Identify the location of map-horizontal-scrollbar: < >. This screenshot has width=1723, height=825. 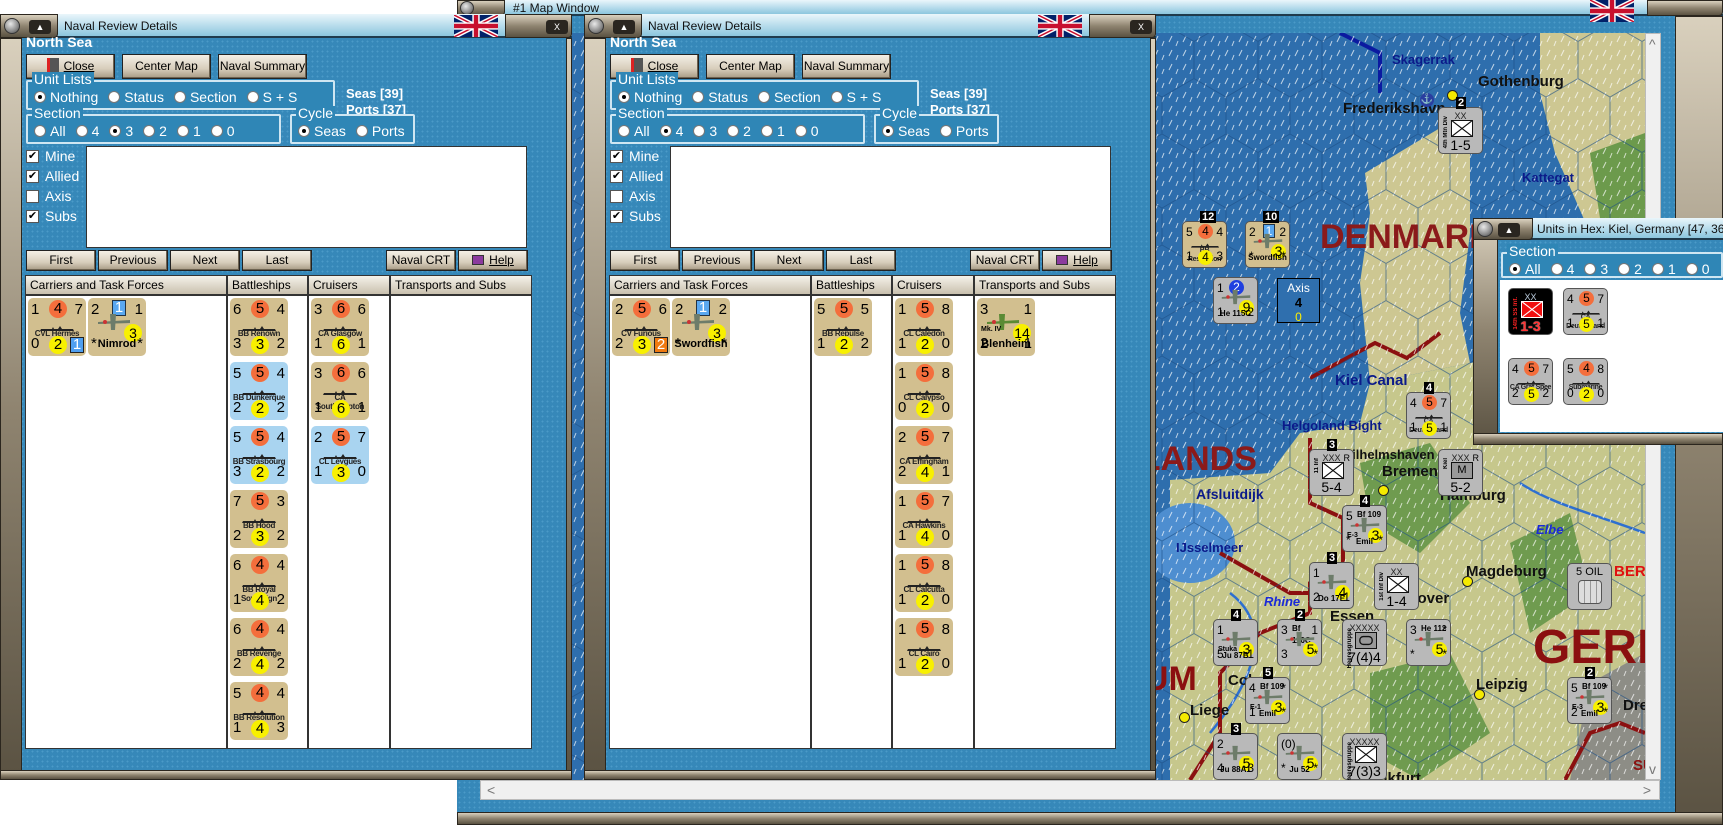
(1070, 790).